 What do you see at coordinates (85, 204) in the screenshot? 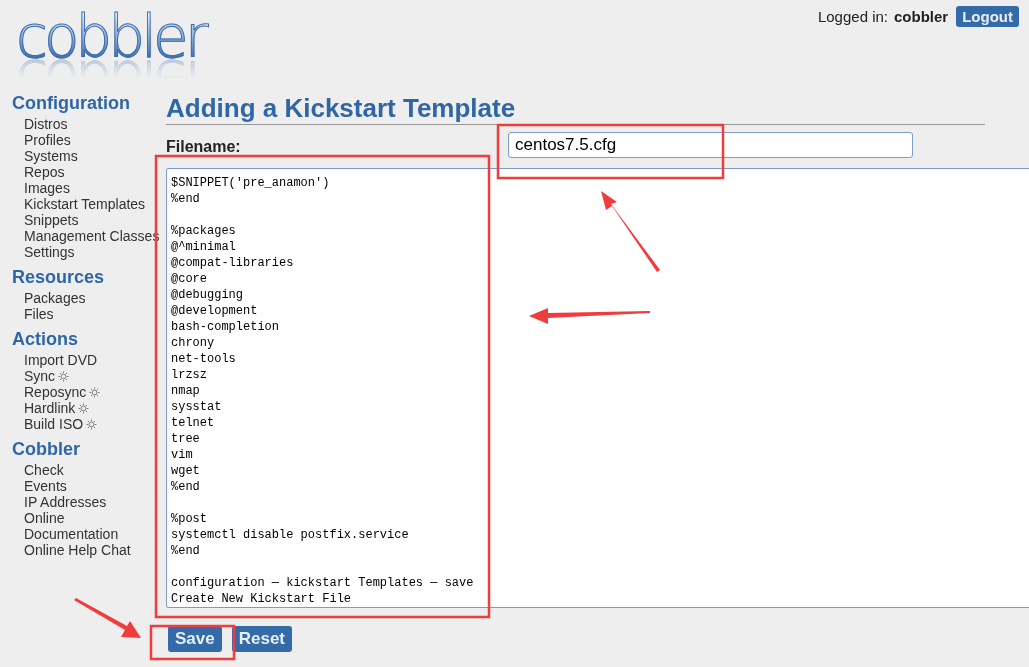
I see `sidebar-link: Kickstart Templates` at bounding box center [85, 204].